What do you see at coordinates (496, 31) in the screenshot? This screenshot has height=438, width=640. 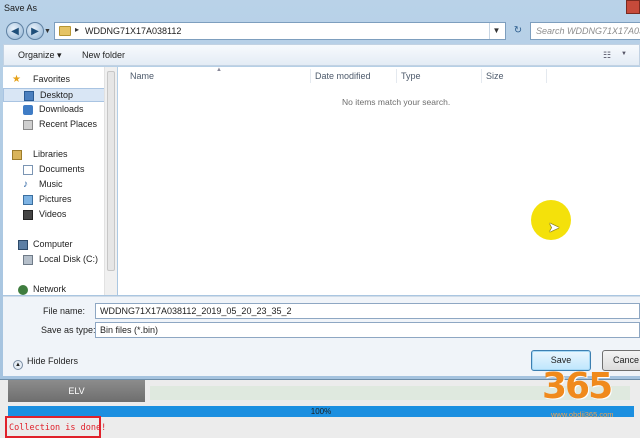 I see `address-dropdown: ▼` at bounding box center [496, 31].